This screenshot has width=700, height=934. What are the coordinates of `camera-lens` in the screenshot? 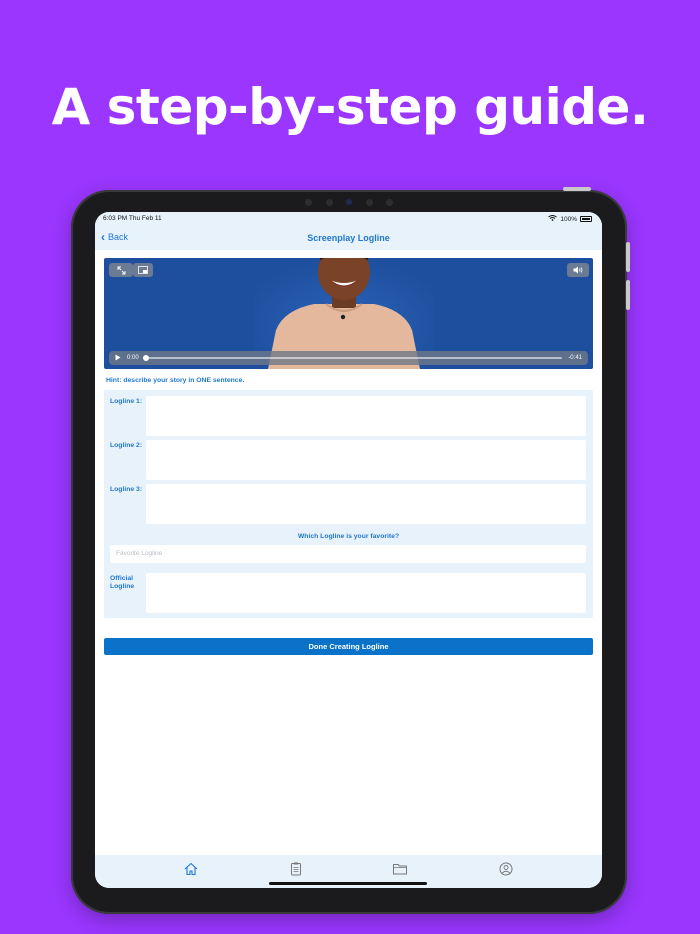 It's located at (349, 202).